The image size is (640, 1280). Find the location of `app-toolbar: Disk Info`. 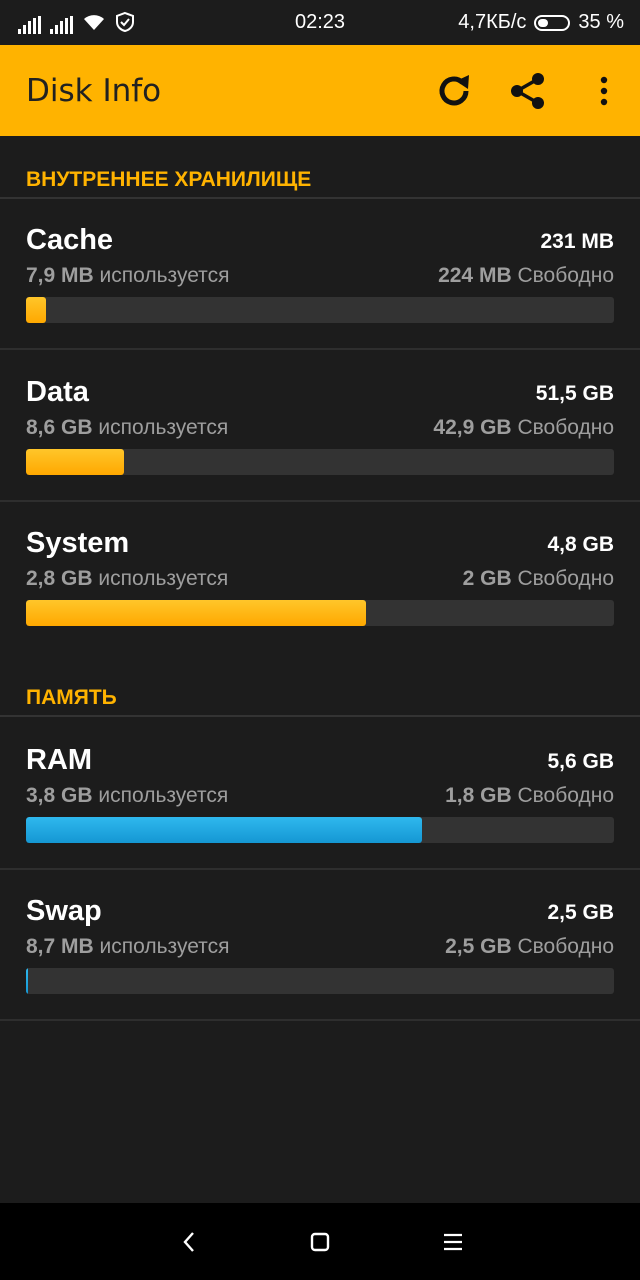

app-toolbar: Disk Info is located at coordinates (320, 90).